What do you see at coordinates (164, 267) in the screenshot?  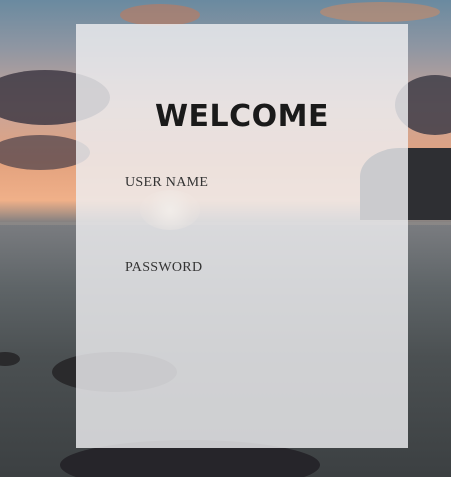 I see `password-label: PASSWORD` at bounding box center [164, 267].